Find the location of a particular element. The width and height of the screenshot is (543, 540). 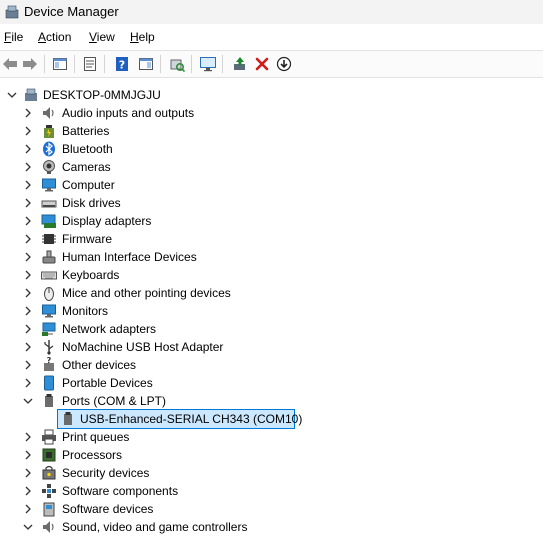

tree-item-label: Processors is located at coordinates (92, 455).